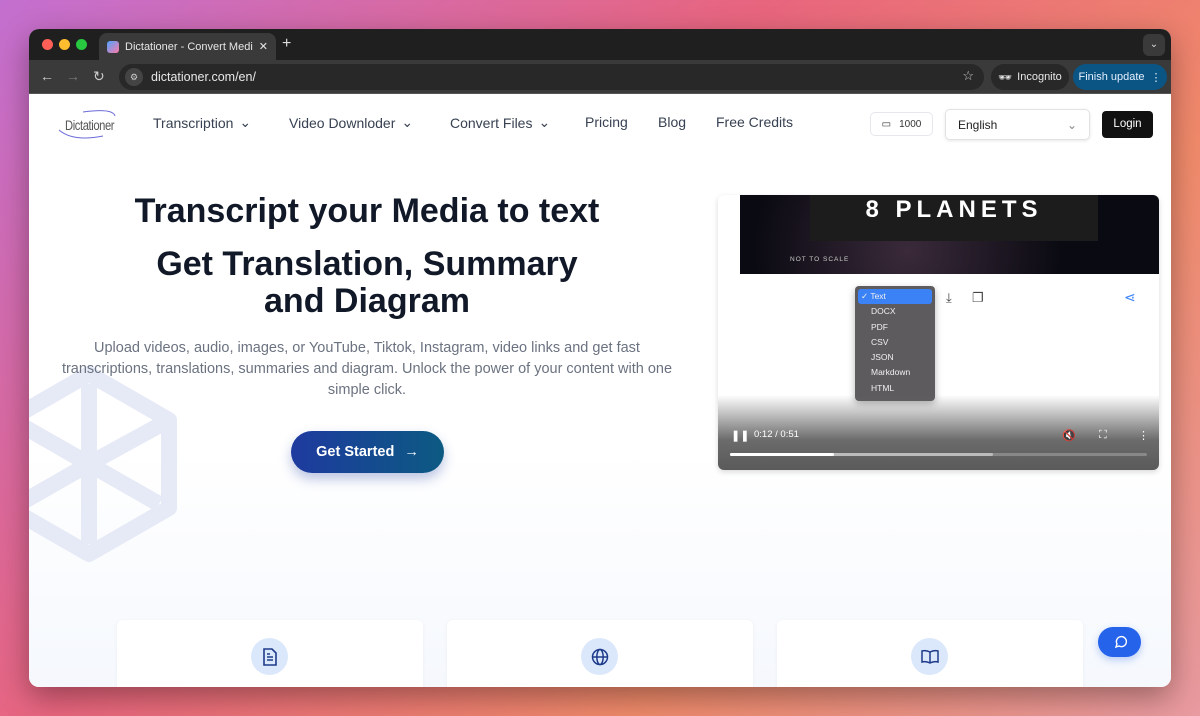 The height and width of the screenshot is (716, 1200). I want to click on url-bar: ⚙ dictationer.com/en/ ☆, so click(551, 77).